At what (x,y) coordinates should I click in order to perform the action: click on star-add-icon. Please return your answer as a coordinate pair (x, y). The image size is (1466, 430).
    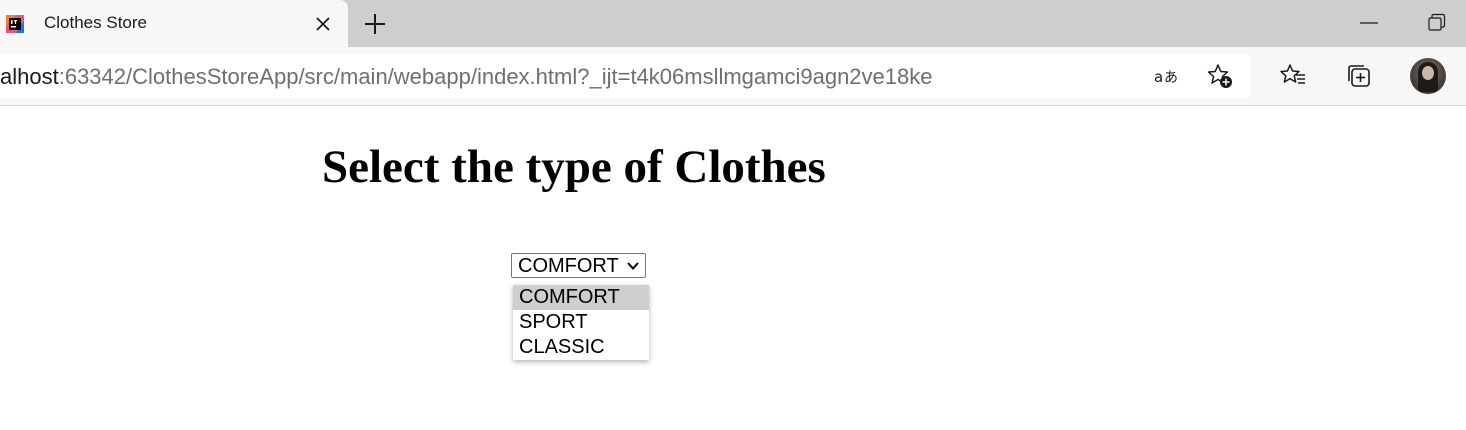
    Looking at the image, I should click on (1220, 76).